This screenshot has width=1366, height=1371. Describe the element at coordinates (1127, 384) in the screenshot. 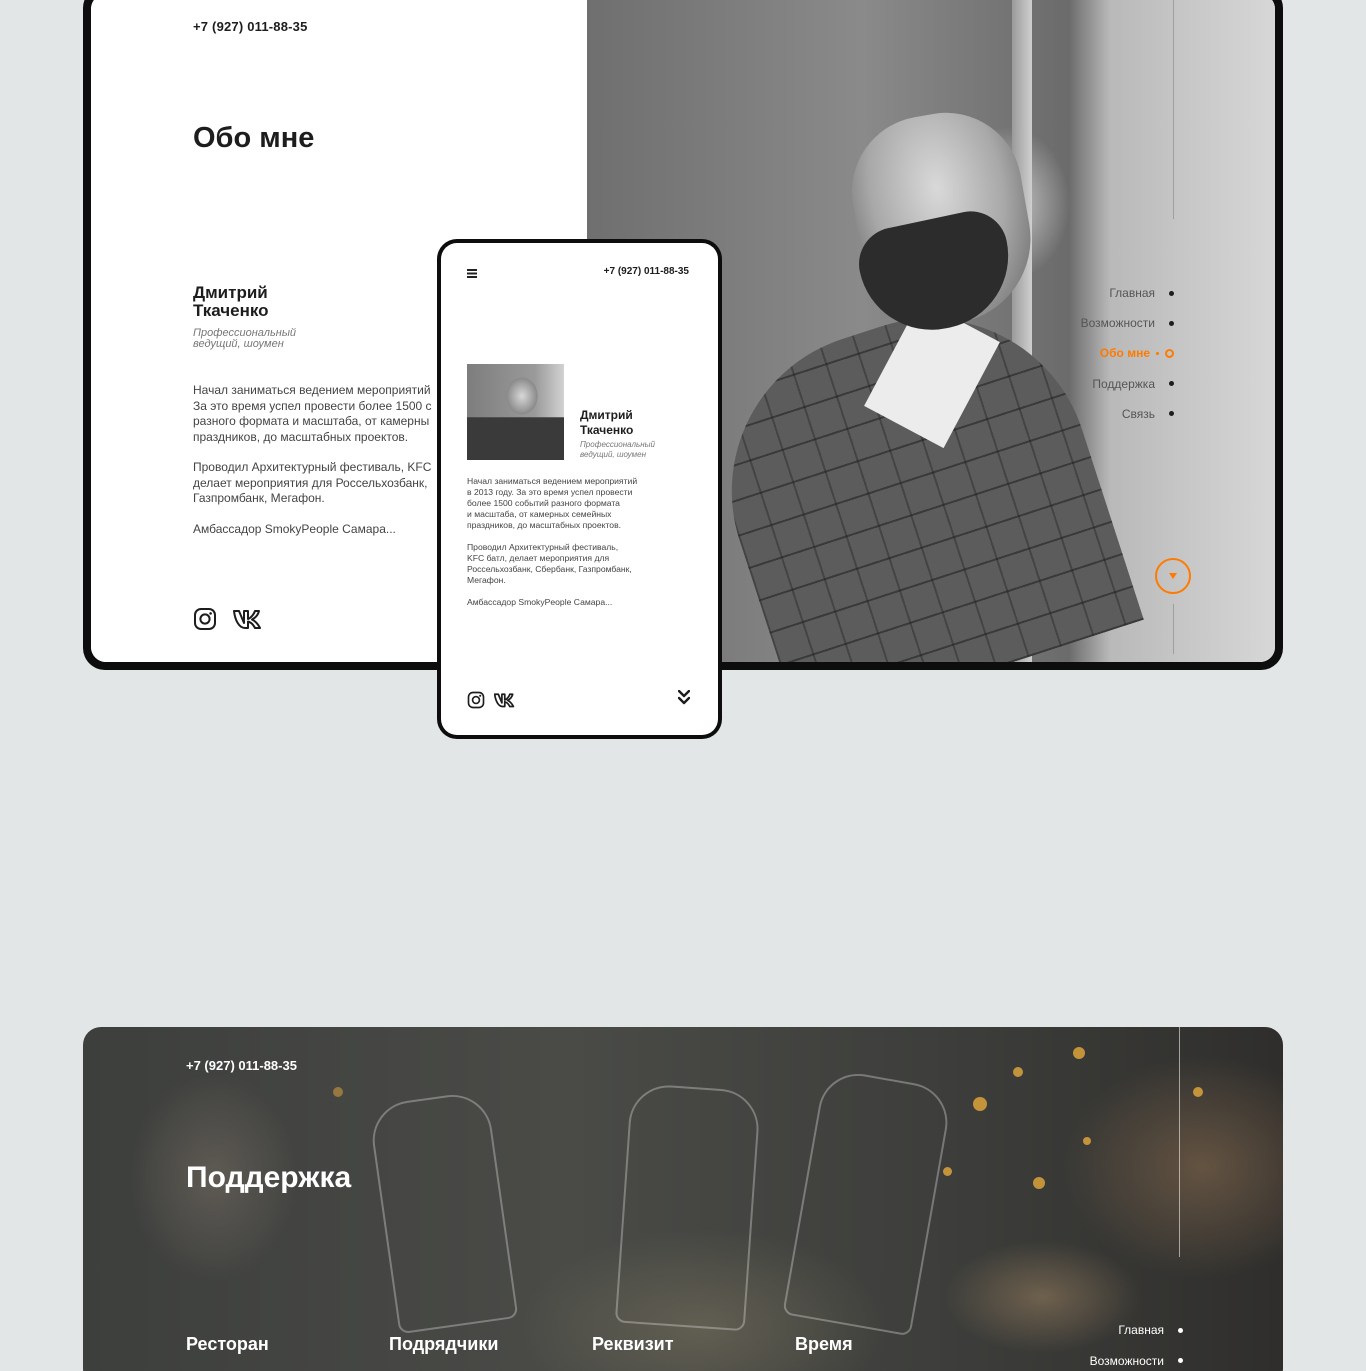

I see `nav-item-support: Поддержка` at that location.